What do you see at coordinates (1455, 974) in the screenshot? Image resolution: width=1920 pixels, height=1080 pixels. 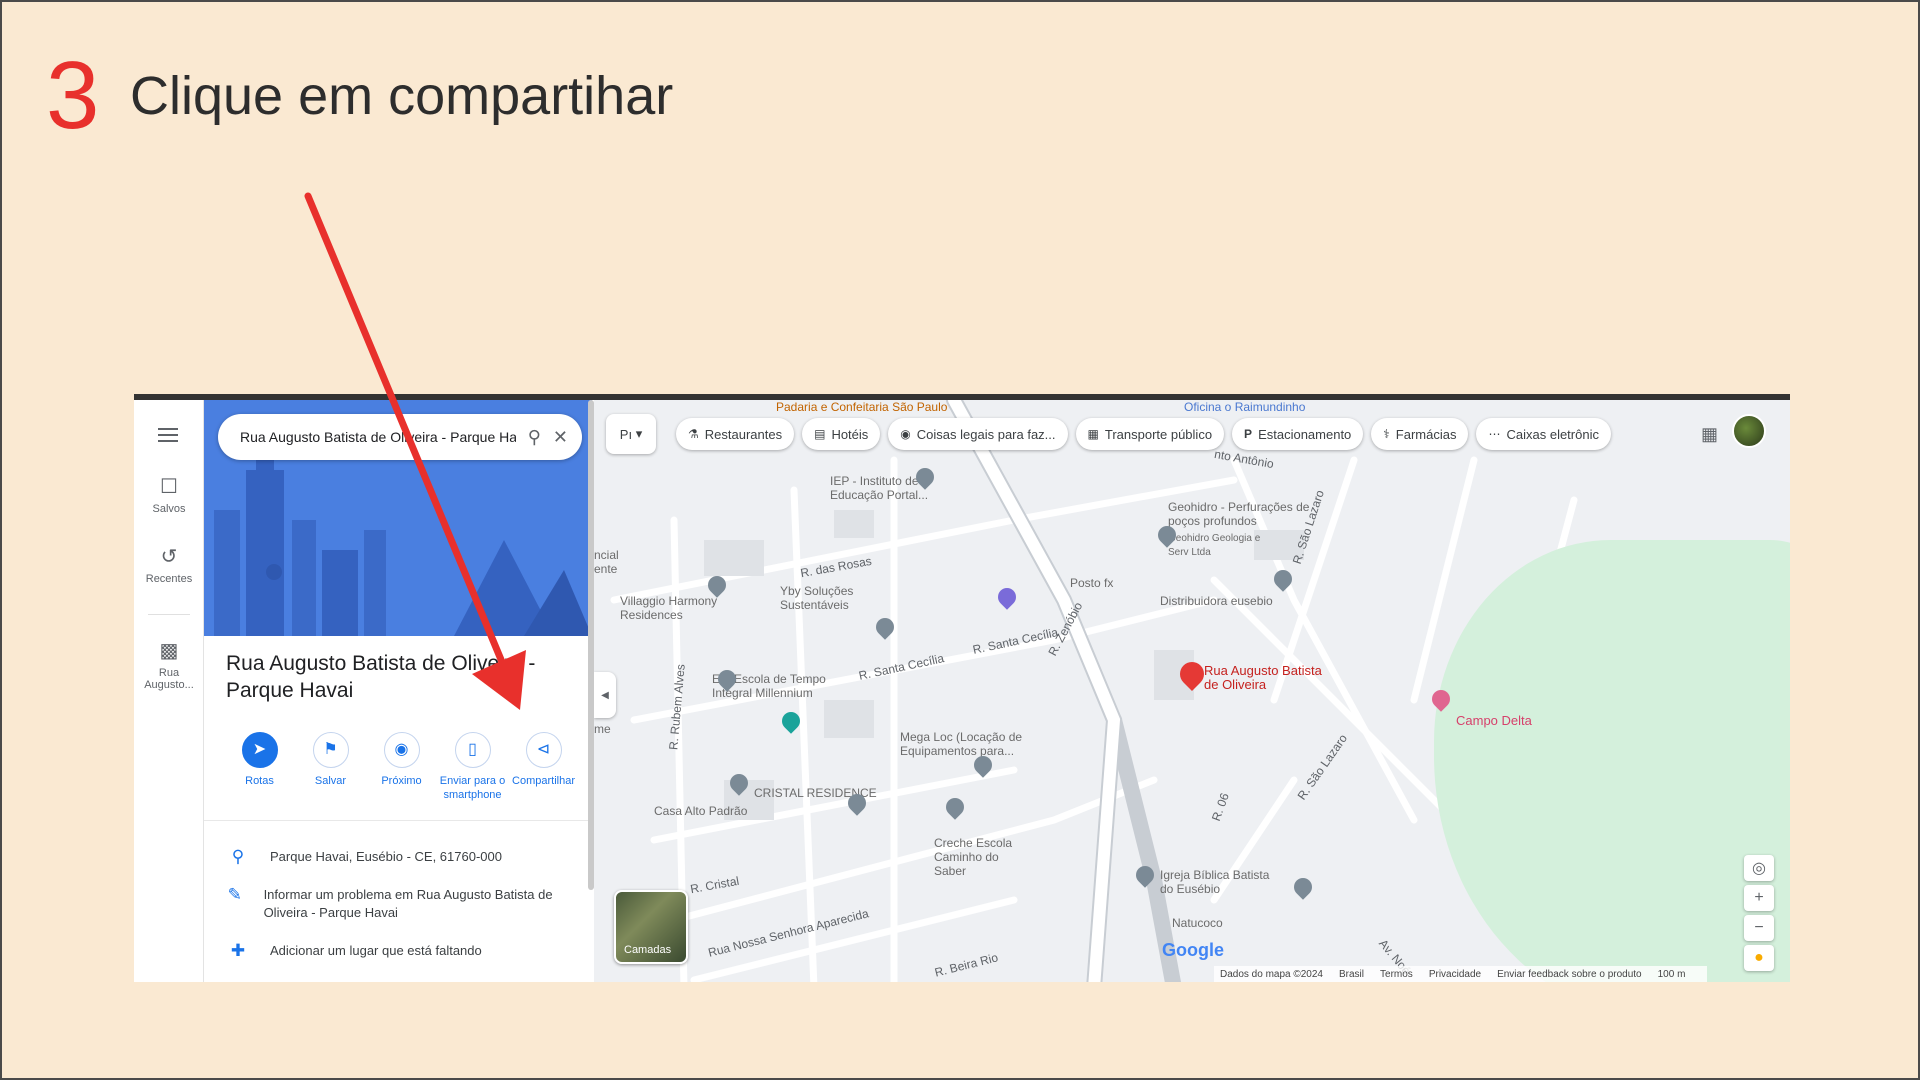 I see `footer-privacy: Privacidade` at bounding box center [1455, 974].